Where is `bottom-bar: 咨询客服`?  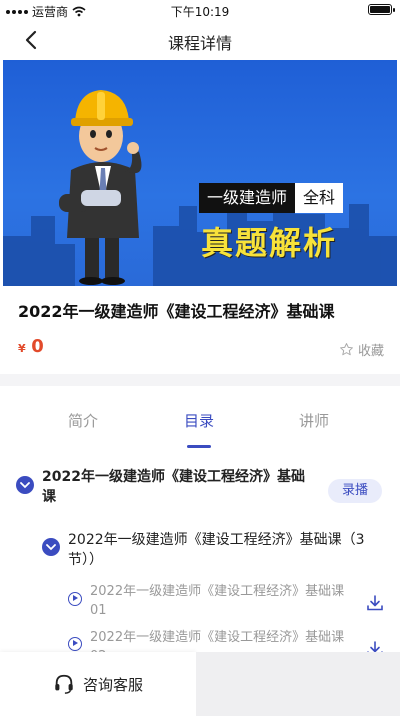
bottom-bar: 咨询客服 is located at coordinates (200, 684).